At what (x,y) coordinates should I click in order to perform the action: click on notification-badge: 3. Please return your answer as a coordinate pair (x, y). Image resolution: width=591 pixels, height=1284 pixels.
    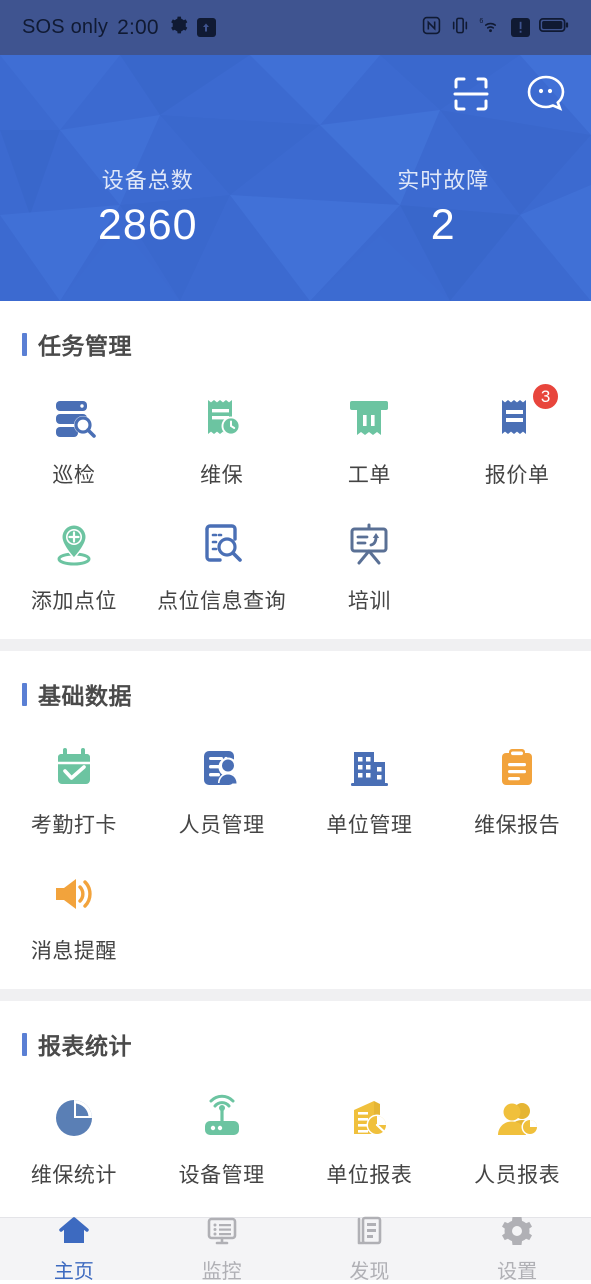
    Looking at the image, I should click on (545, 396).